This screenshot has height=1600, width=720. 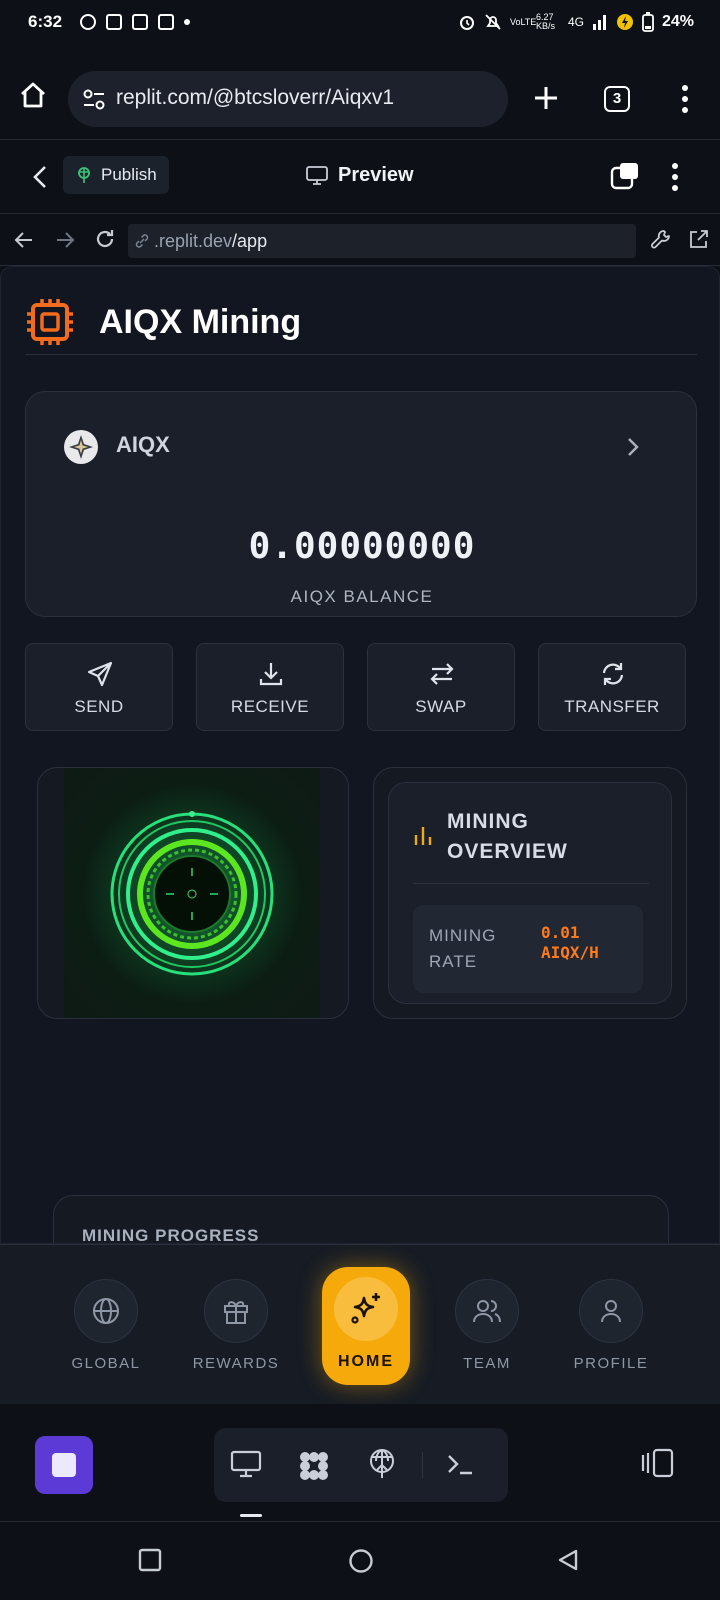 What do you see at coordinates (365, 1308) in the screenshot?
I see `sparkles-icon` at bounding box center [365, 1308].